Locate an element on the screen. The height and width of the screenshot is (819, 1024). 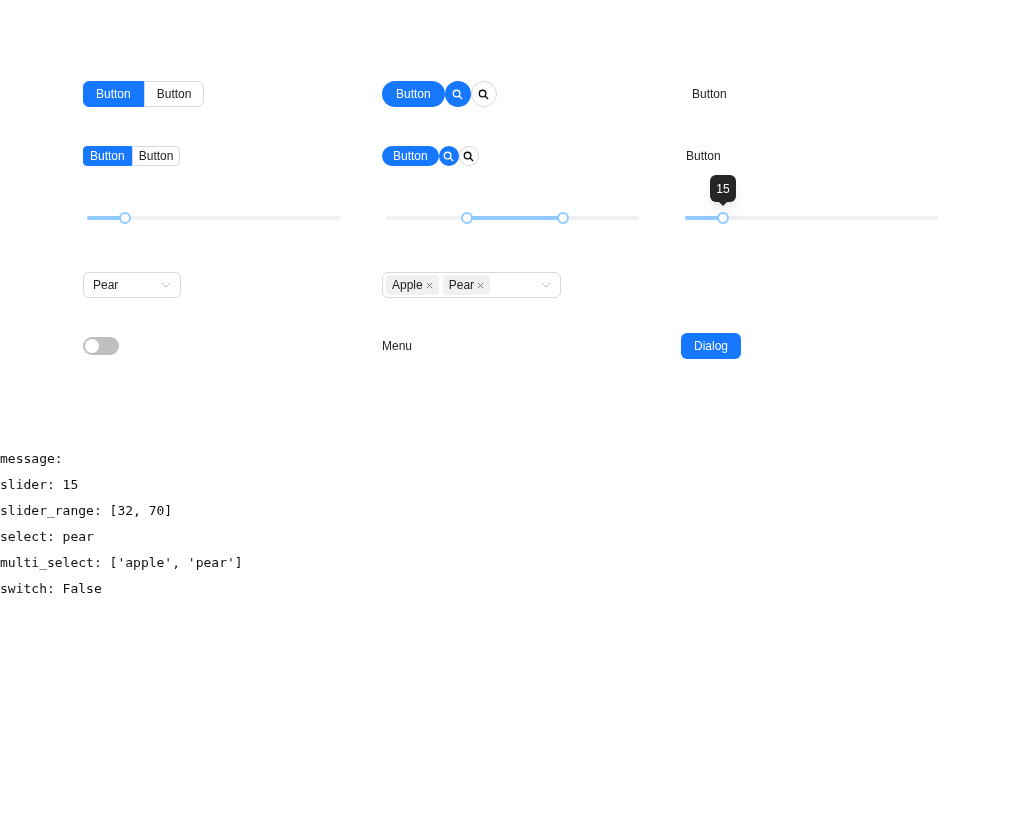
output-line: message: is located at coordinates (32, 459).